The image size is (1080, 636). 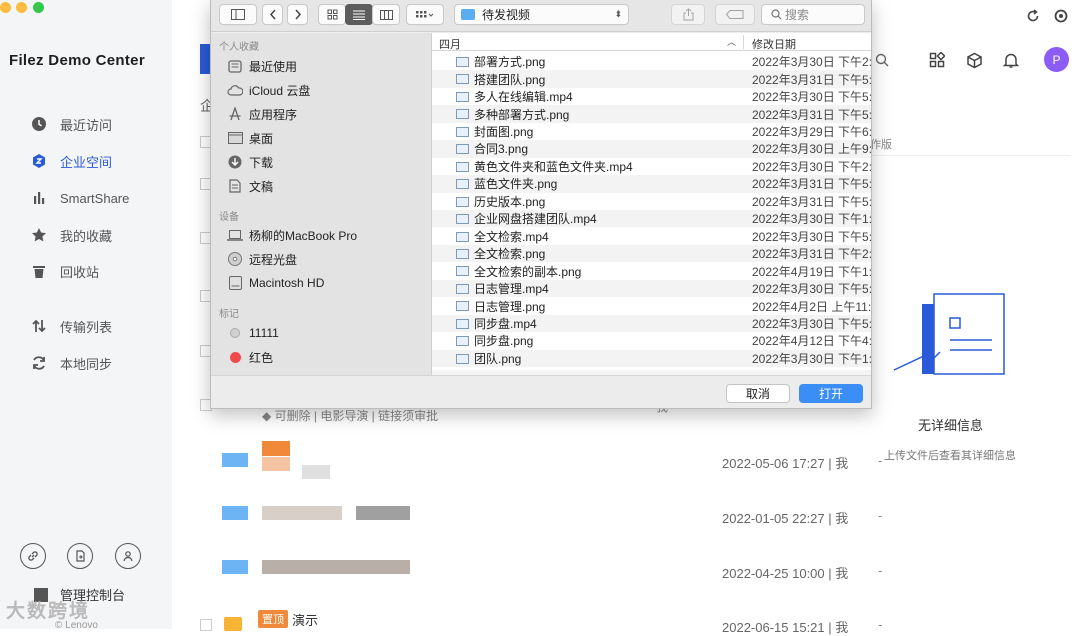 What do you see at coordinates (332, 14) in the screenshot?
I see `view-icons-button` at bounding box center [332, 14].